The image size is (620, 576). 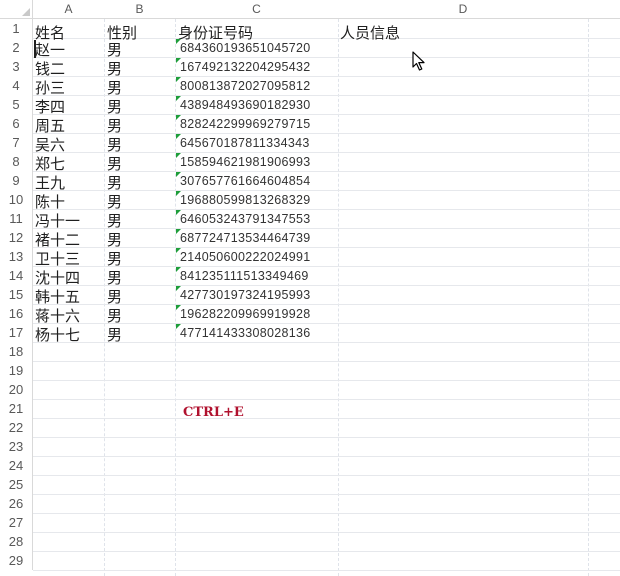 What do you see at coordinates (463, 9) in the screenshot?
I see `column-header-d: D` at bounding box center [463, 9].